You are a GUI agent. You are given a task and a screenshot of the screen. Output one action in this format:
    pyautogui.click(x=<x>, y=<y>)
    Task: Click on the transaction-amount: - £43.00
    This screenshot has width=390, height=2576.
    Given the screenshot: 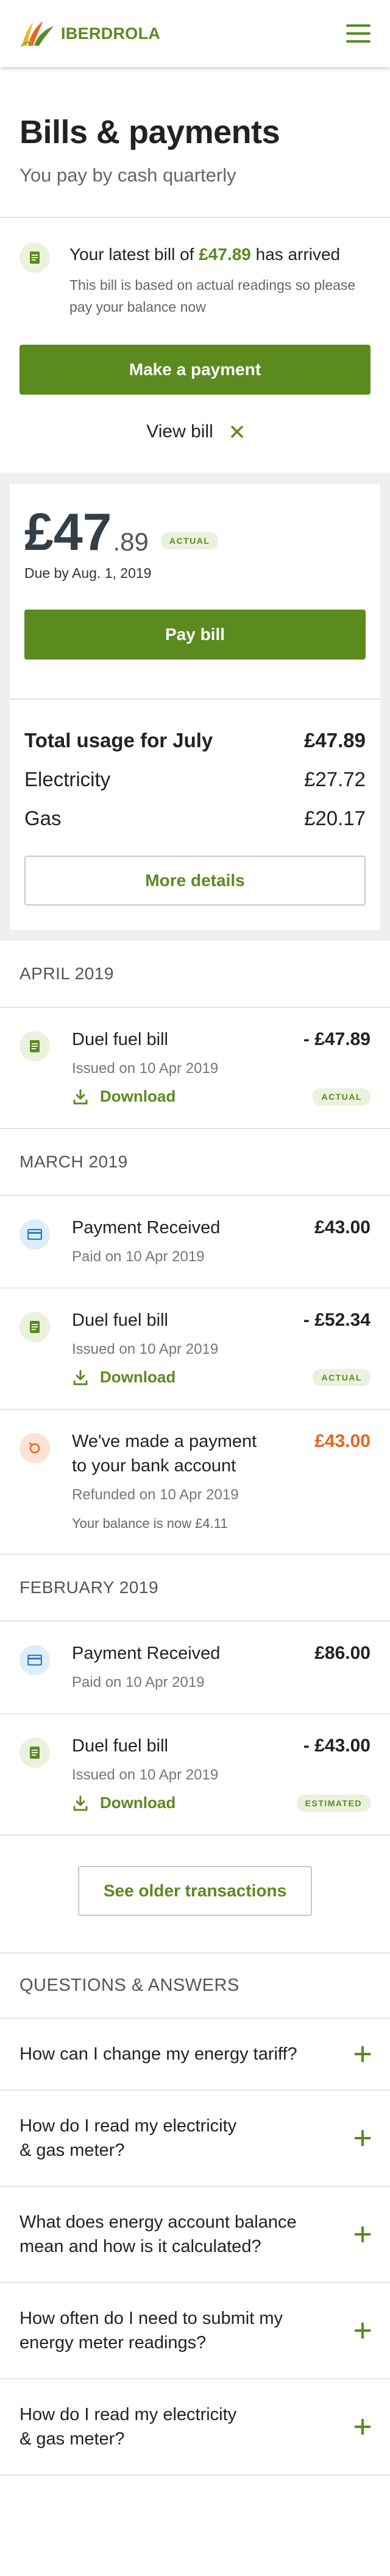 What is the action you would take?
    pyautogui.click(x=336, y=1746)
    